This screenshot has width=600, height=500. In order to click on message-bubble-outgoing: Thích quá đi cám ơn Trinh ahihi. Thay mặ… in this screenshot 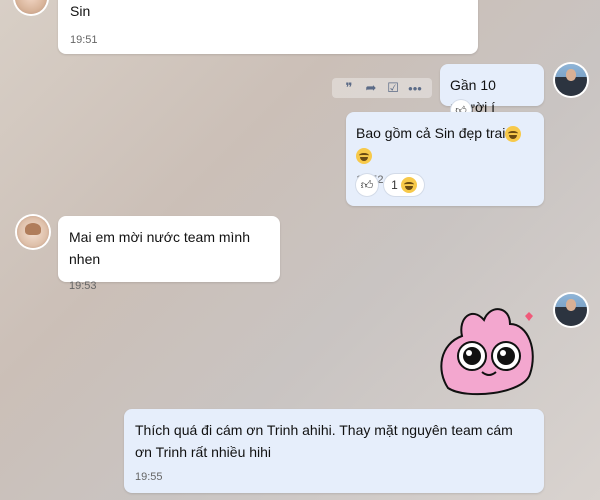, I will do `click(334, 451)`.